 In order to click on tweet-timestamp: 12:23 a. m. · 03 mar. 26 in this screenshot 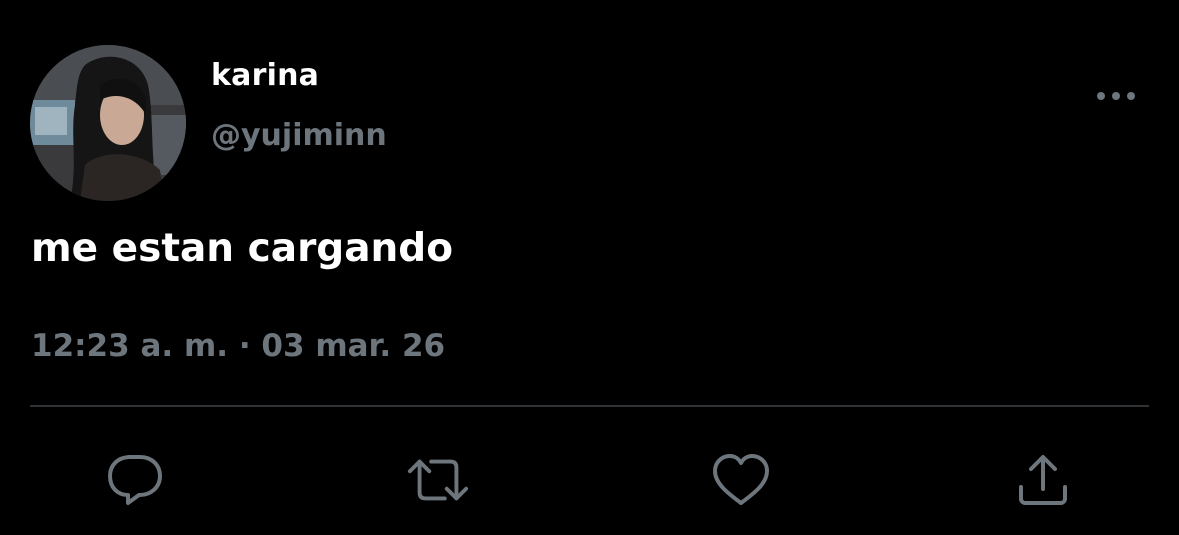, I will do `click(238, 346)`.